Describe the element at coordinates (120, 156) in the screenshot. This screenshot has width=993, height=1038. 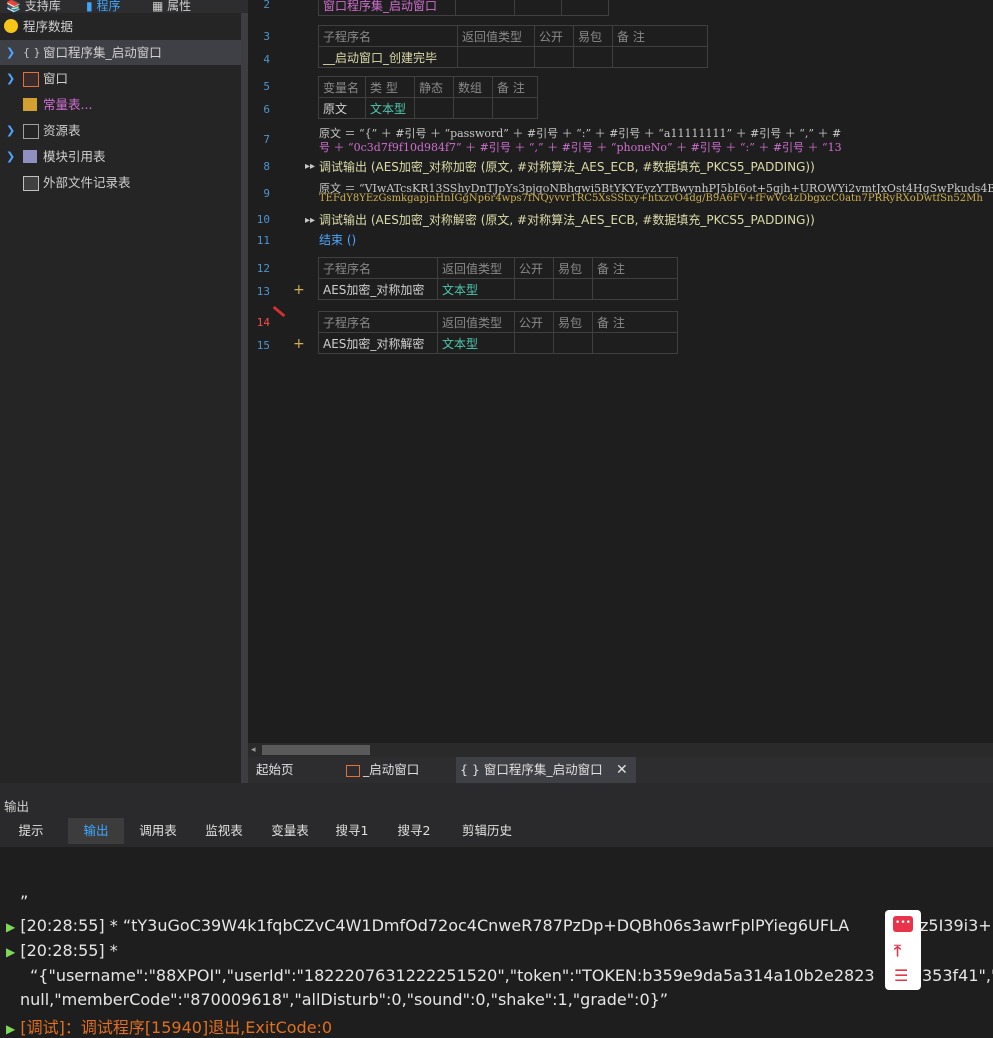
I see `tree-item-module-refs: ❯ 模块引用表` at that location.